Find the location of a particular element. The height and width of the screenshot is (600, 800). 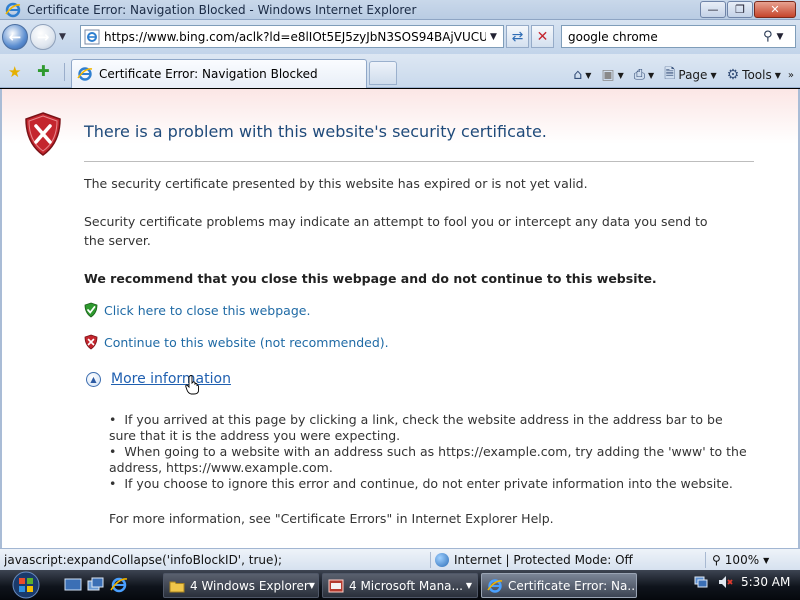

stop-button: ✕ is located at coordinates (542, 36).